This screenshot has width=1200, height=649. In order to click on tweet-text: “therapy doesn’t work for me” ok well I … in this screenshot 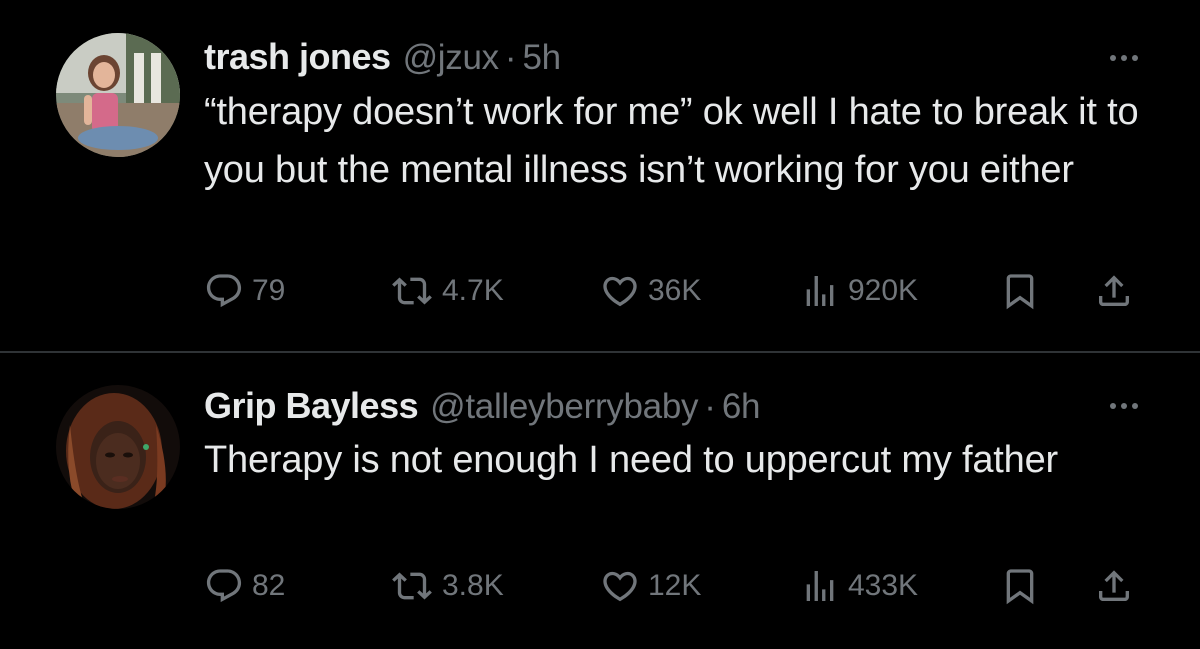, I will do `click(671, 141)`.